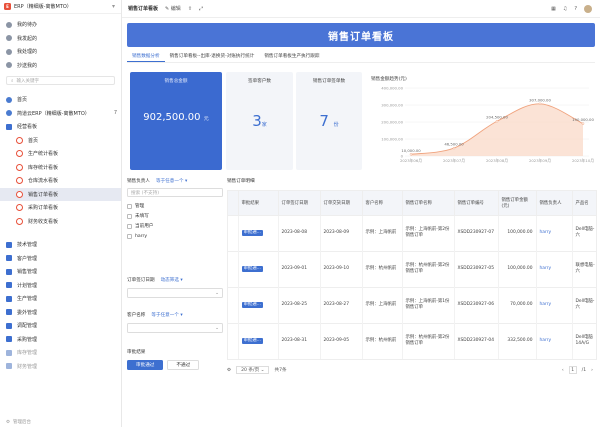 Image resolution: width=600 pixels, height=427 pixels. What do you see at coordinates (146, 56) in the screenshot?
I see `tab-sales-analysis: 销售数据分析` at bounding box center [146, 56].